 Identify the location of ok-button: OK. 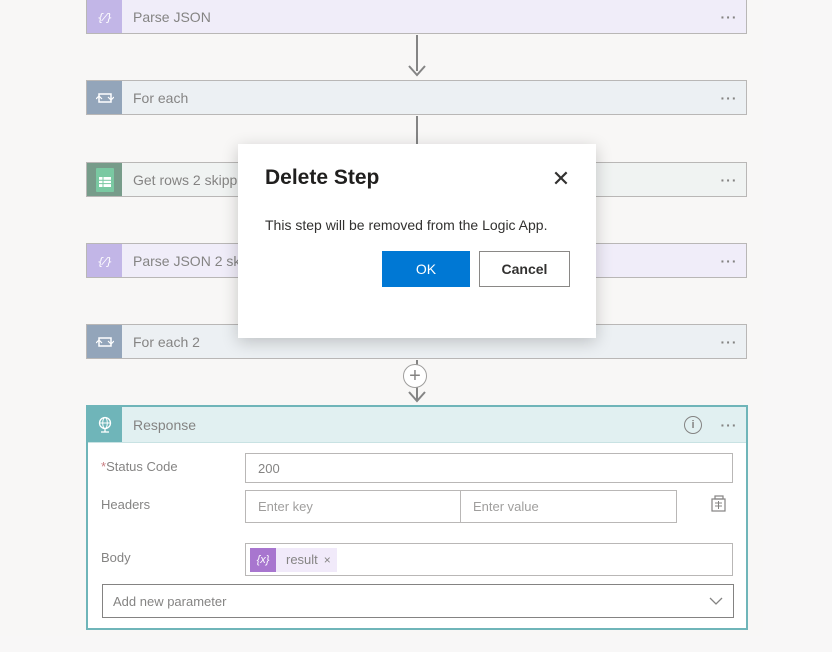
(426, 269).